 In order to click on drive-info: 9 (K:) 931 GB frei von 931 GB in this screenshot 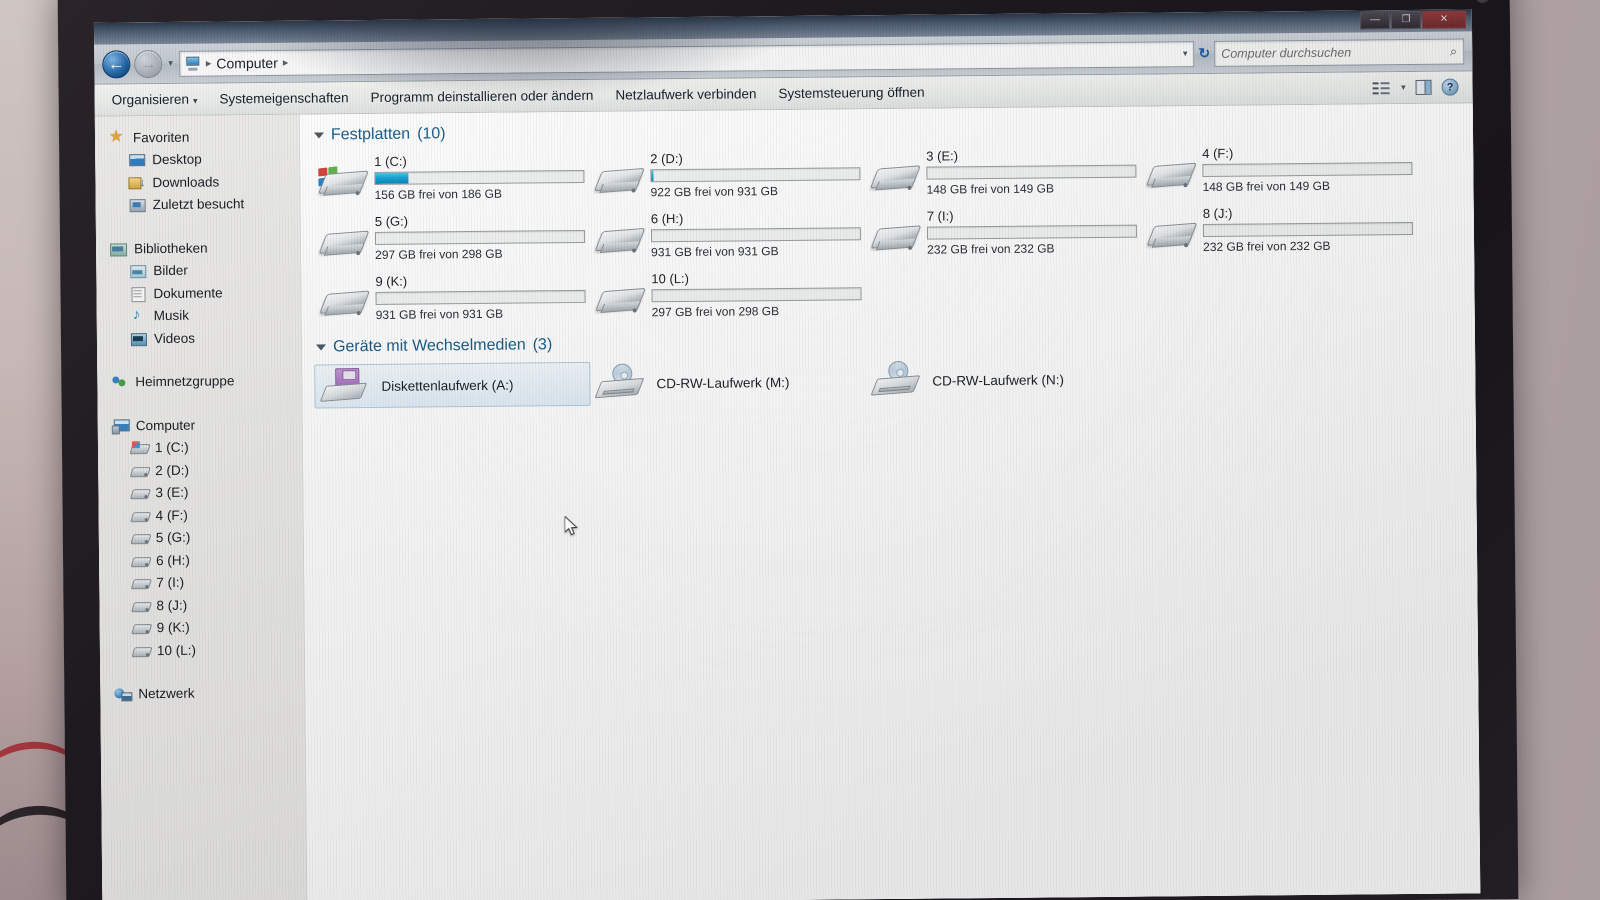, I will do `click(480, 297)`.